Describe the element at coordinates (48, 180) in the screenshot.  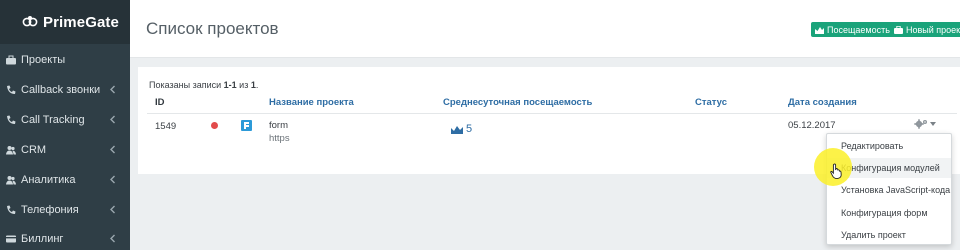
I see `sidebar-item-label: Аналитика` at that location.